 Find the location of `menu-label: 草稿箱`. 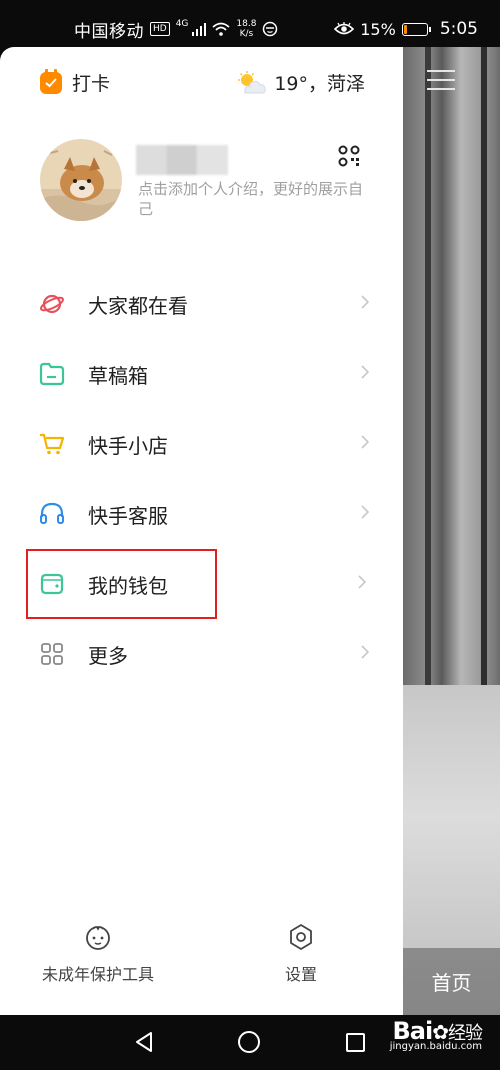

menu-label: 草稿箱 is located at coordinates (118, 375).